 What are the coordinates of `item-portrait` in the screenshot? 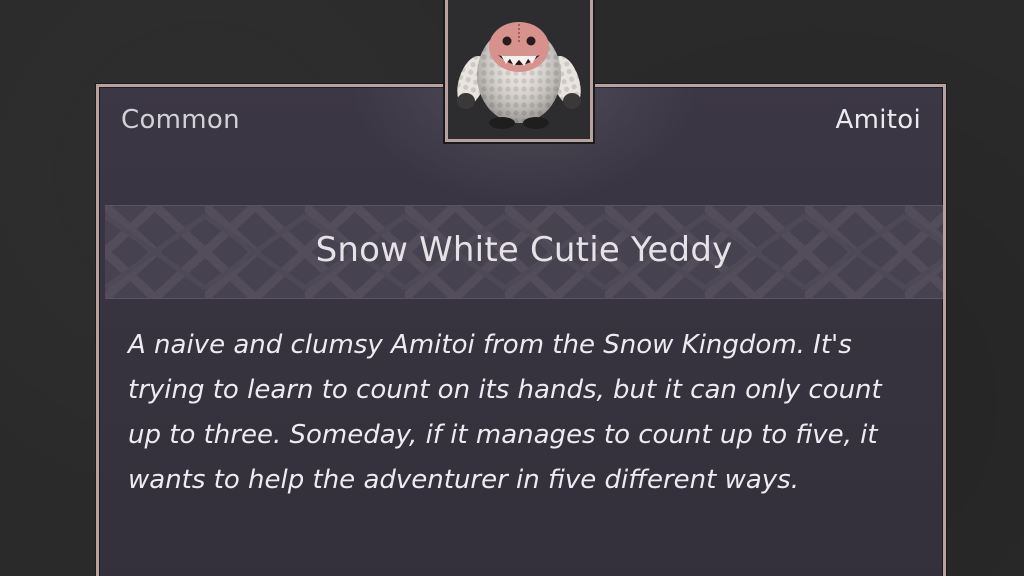 It's located at (519, 71).